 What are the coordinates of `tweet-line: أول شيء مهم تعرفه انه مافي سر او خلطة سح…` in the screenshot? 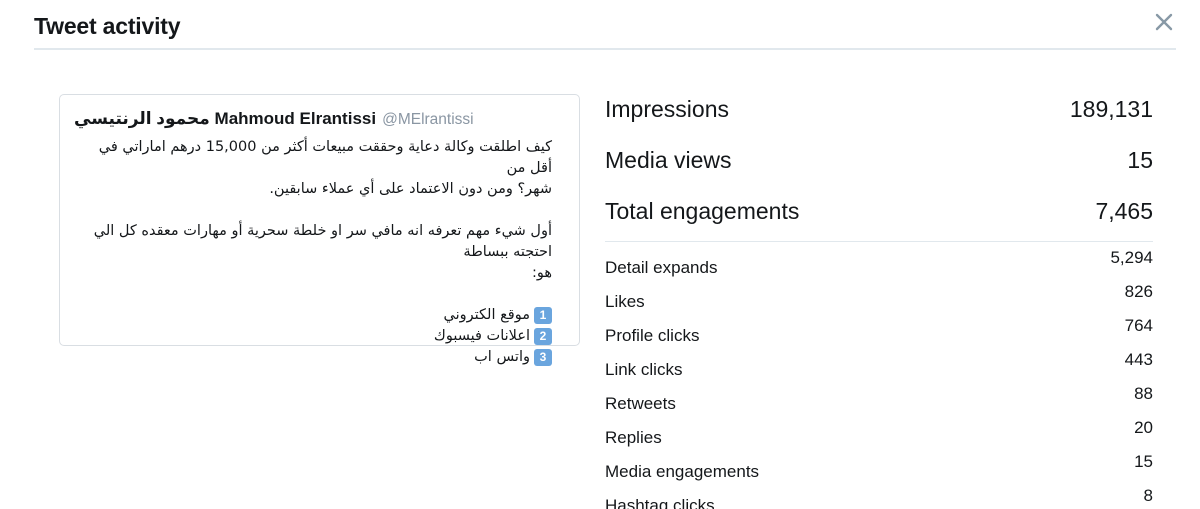 It's located at (322, 241).